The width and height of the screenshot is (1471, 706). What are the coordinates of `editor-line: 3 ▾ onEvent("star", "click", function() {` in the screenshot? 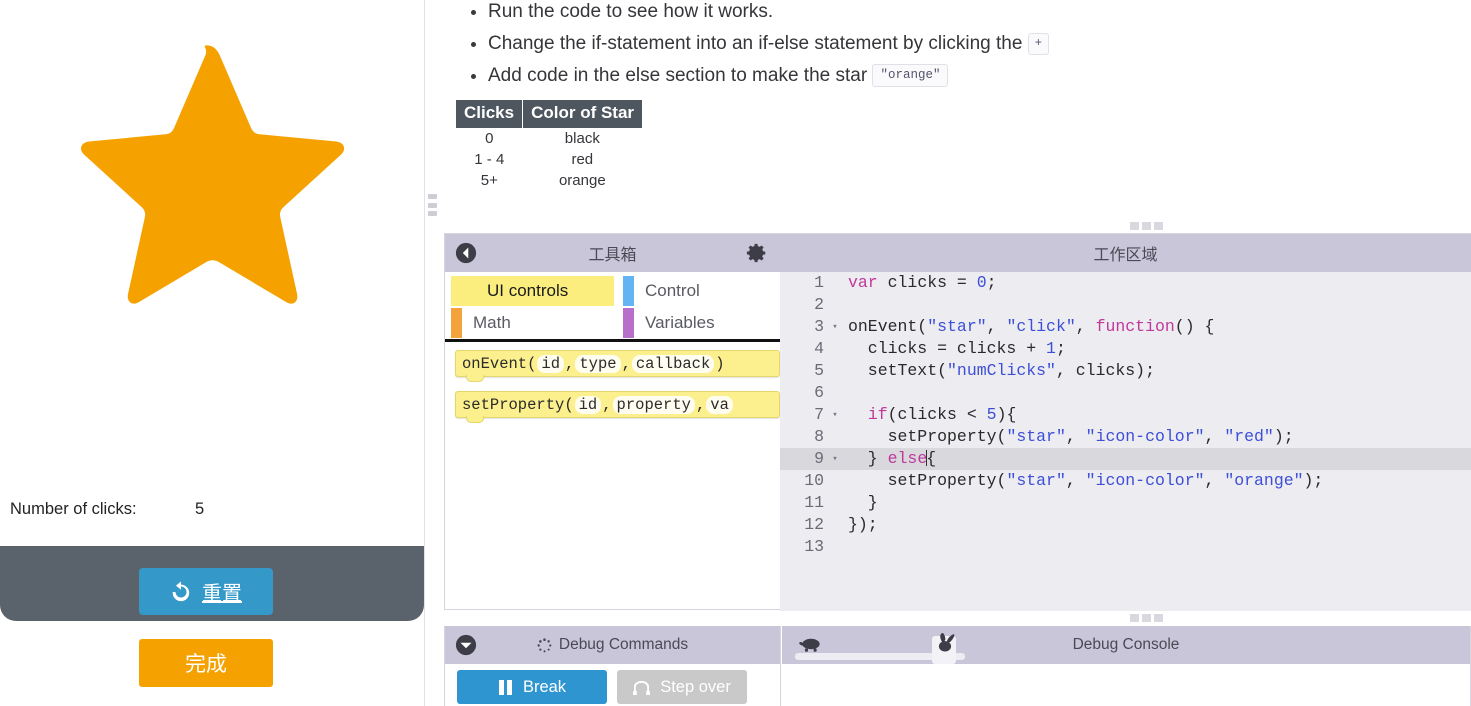 It's located at (1125, 327).